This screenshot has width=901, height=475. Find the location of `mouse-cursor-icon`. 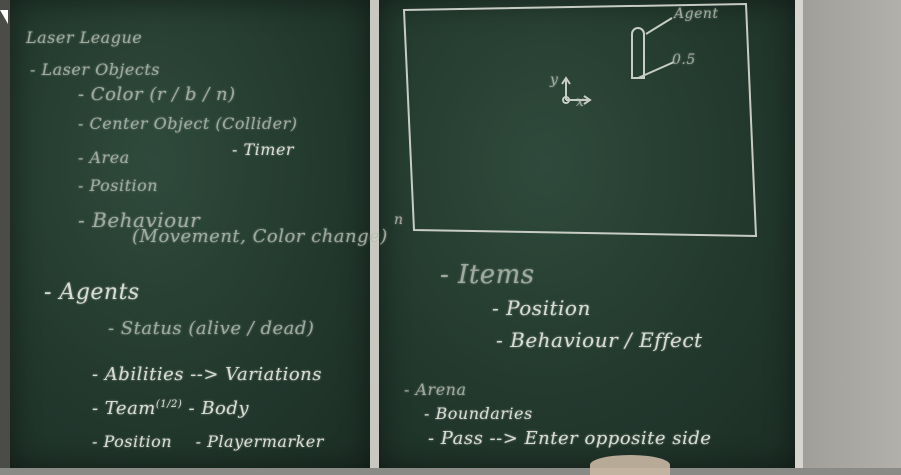

mouse-cursor-icon is located at coordinates (4, 17).